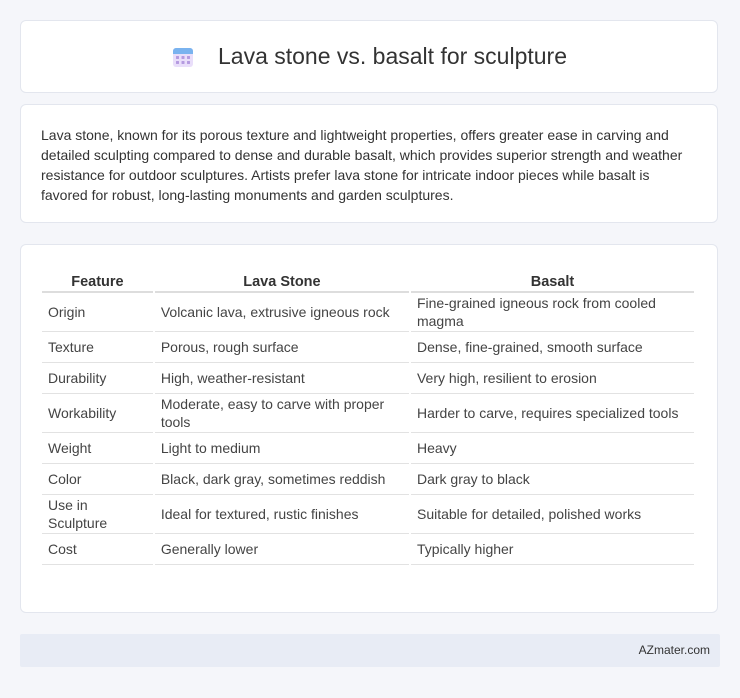  What do you see at coordinates (183, 57) in the screenshot?
I see `calendar-icon` at bounding box center [183, 57].